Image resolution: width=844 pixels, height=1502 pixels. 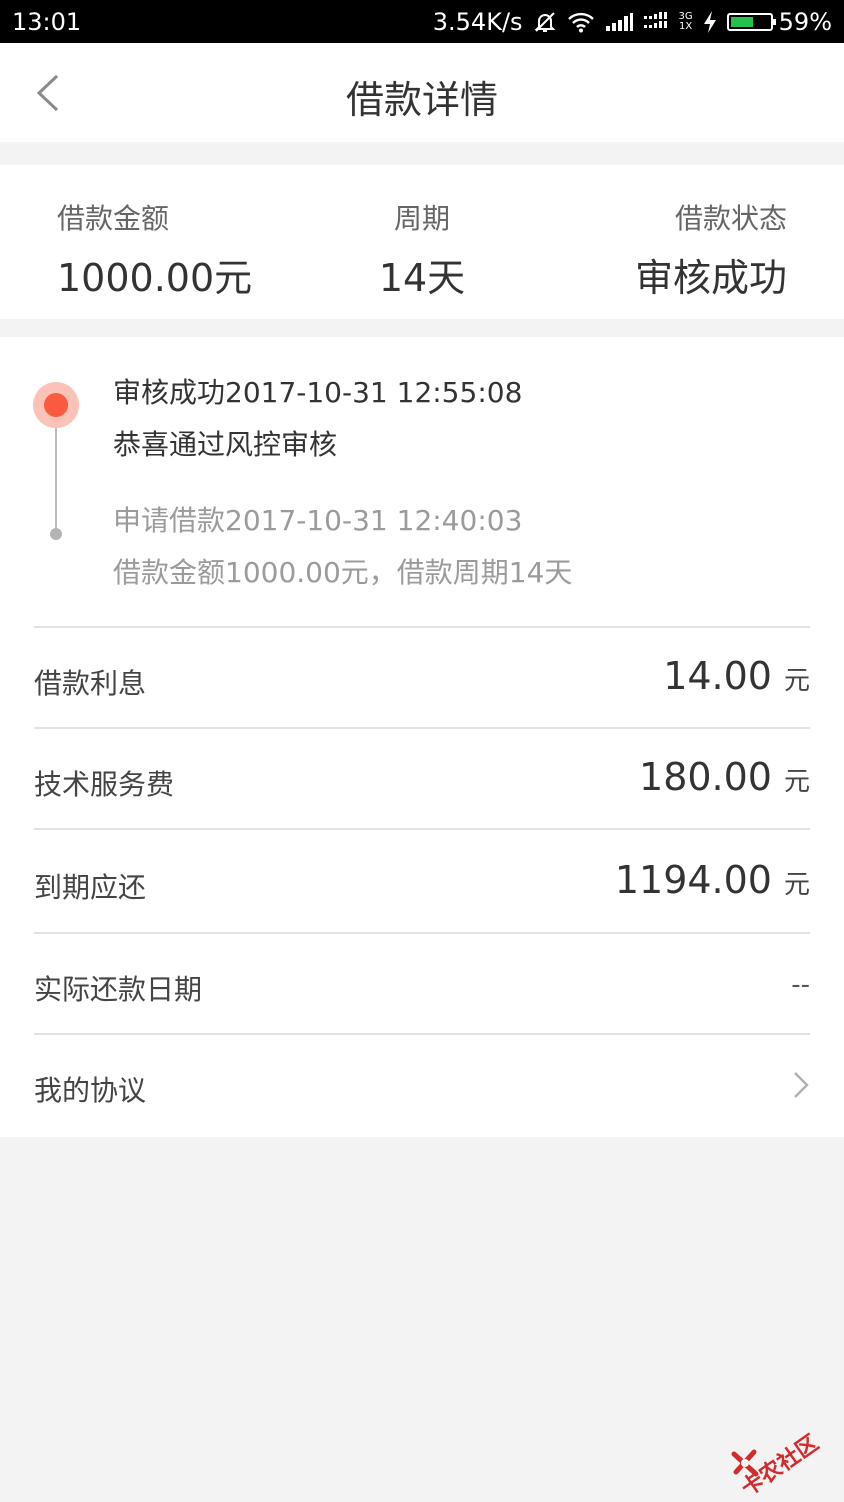 What do you see at coordinates (711, 249) in the screenshot?
I see `summary-status: 借款状态 审核成功` at bounding box center [711, 249].